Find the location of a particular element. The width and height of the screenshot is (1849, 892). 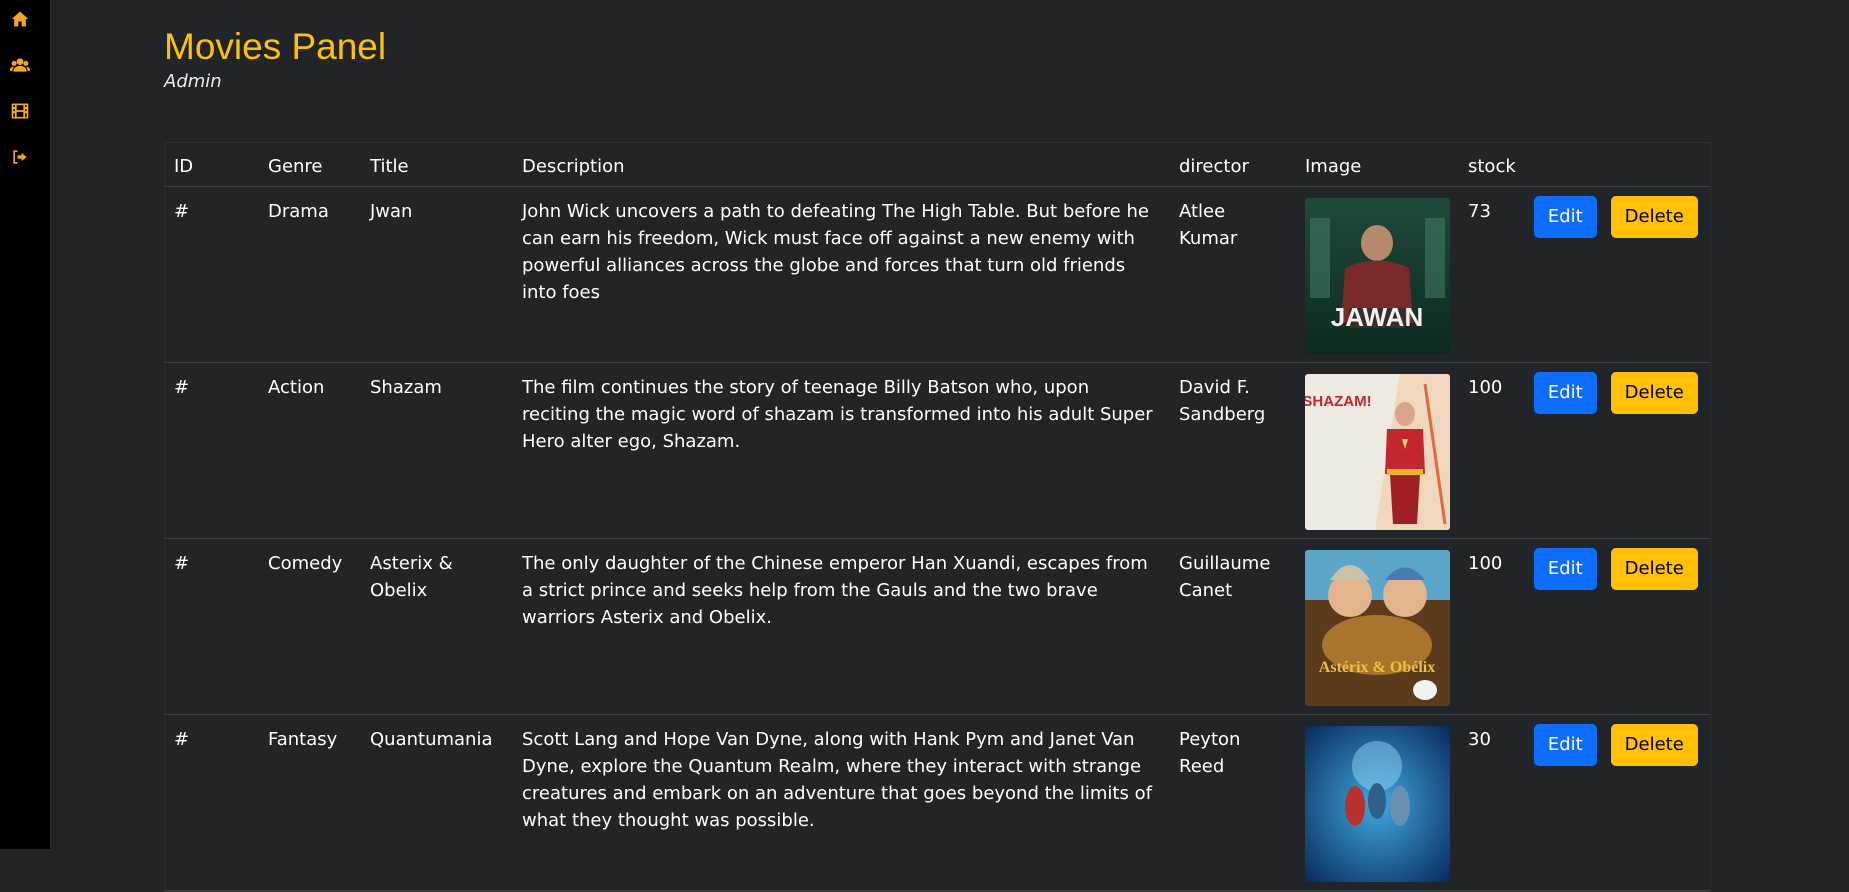

header-director: director is located at coordinates (1233, 165).